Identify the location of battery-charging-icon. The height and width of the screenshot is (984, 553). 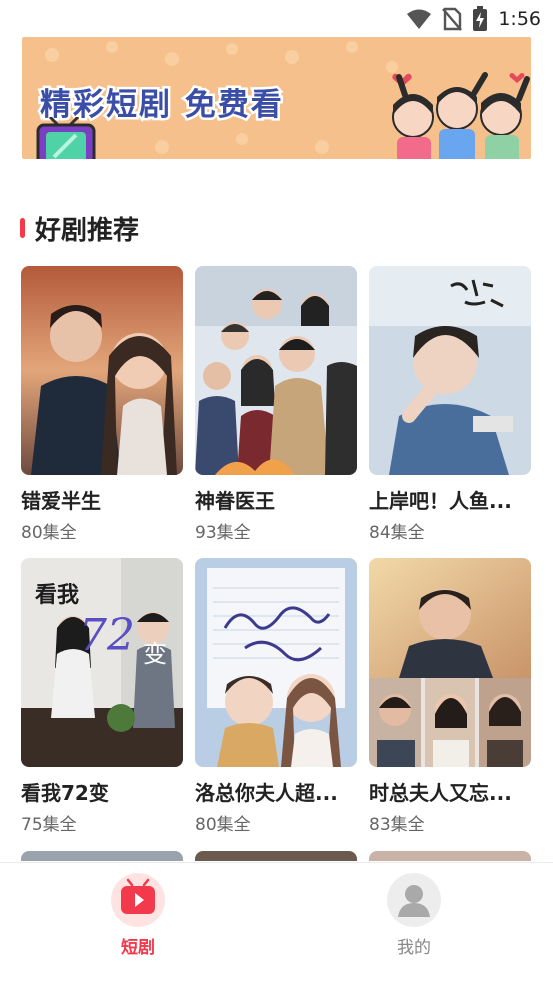
(480, 18).